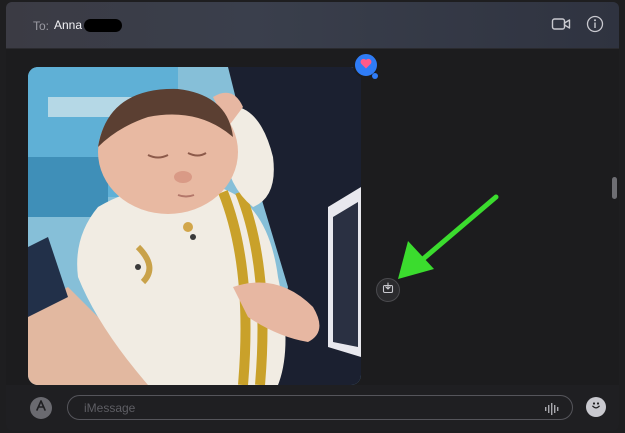  I want to click on message-composer: iMessage, so click(312, 408).